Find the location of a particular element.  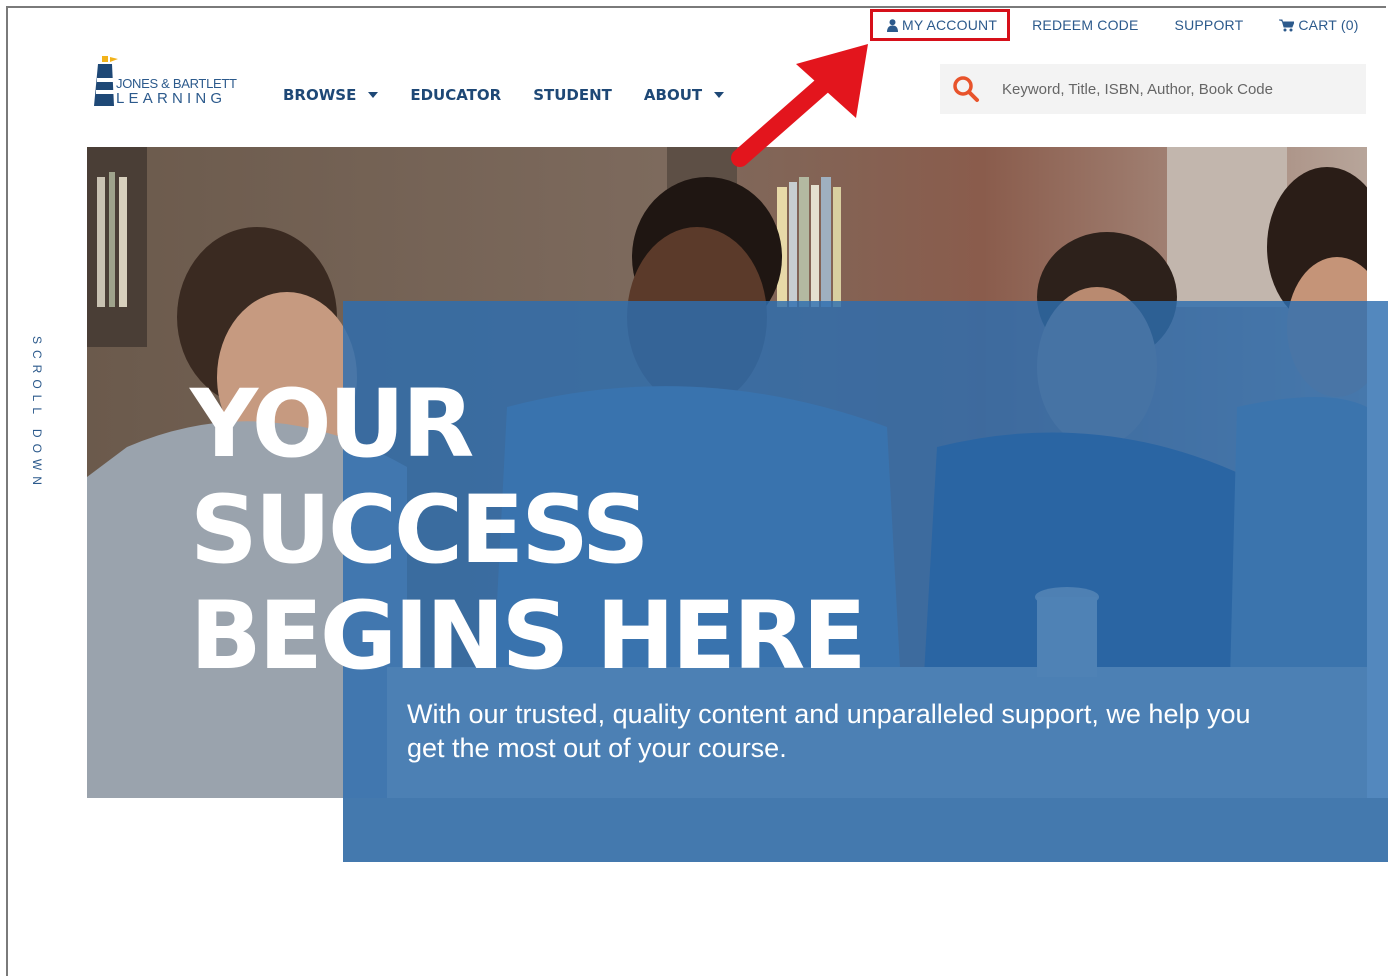

support-link: SUPPORT is located at coordinates (1209, 25).